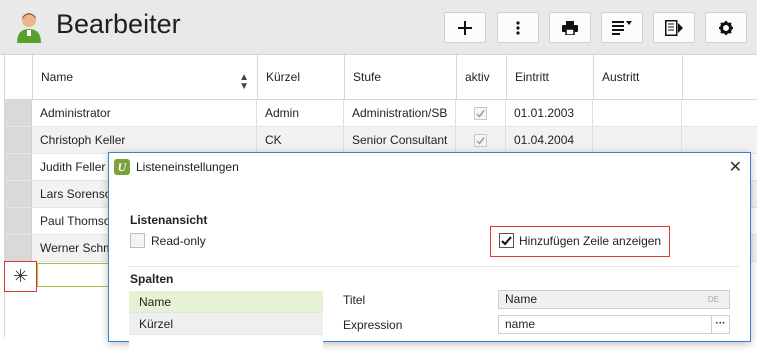 Image resolution: width=757 pixels, height=351 pixels. What do you see at coordinates (400, 140) in the screenshot?
I see `cell-stufe: Senior Consultant` at bounding box center [400, 140].